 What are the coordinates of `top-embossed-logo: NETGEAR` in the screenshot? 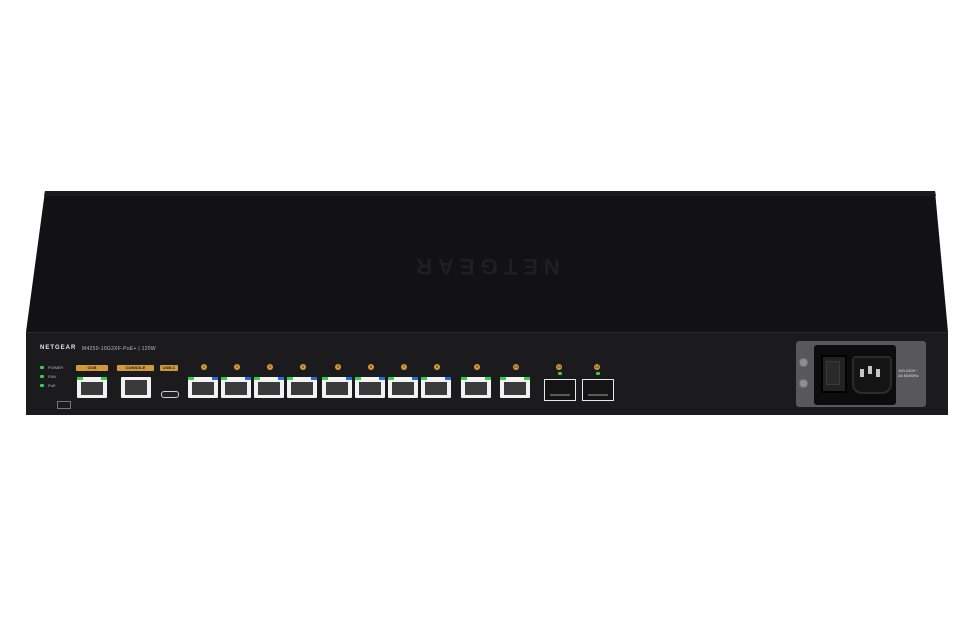 It's located at (485, 266).